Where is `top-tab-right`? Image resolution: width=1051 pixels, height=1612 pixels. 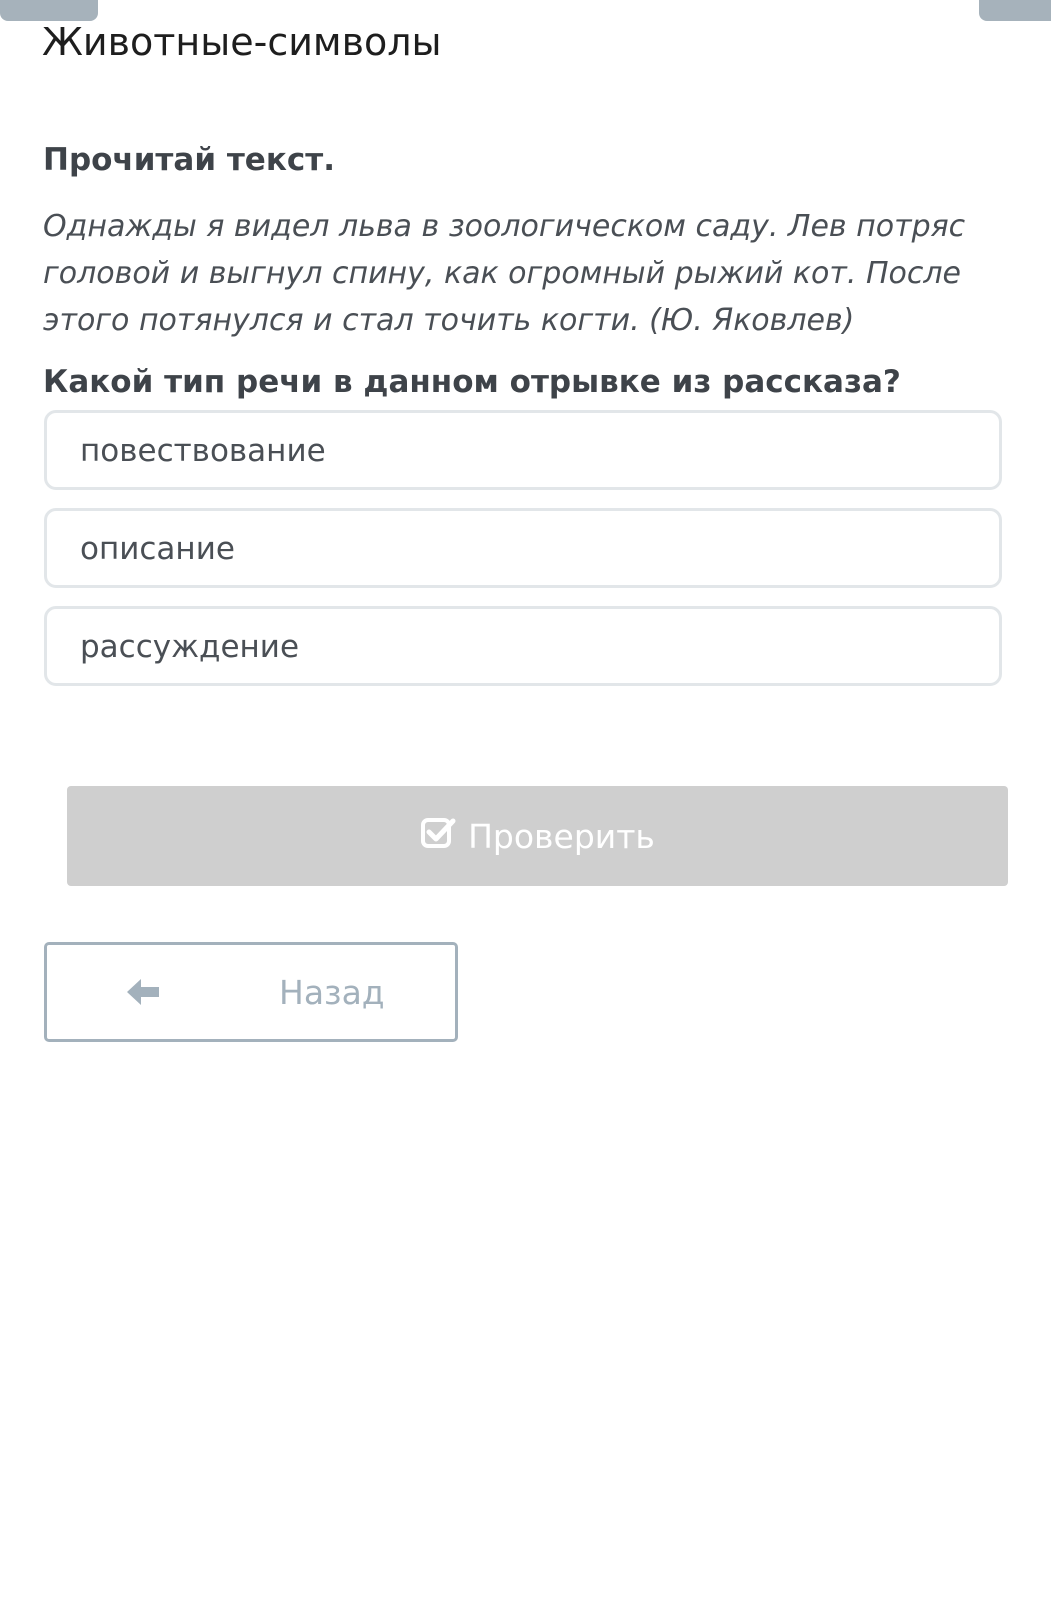
top-tab-right is located at coordinates (1015, 10).